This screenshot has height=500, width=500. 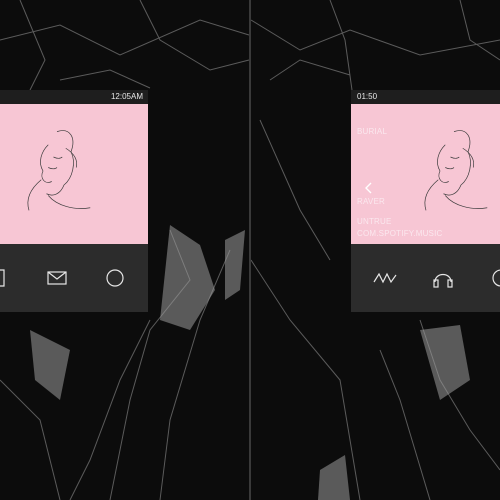 What do you see at coordinates (425, 97) in the screenshot?
I see `status-bar: 01:50` at bounding box center [425, 97].